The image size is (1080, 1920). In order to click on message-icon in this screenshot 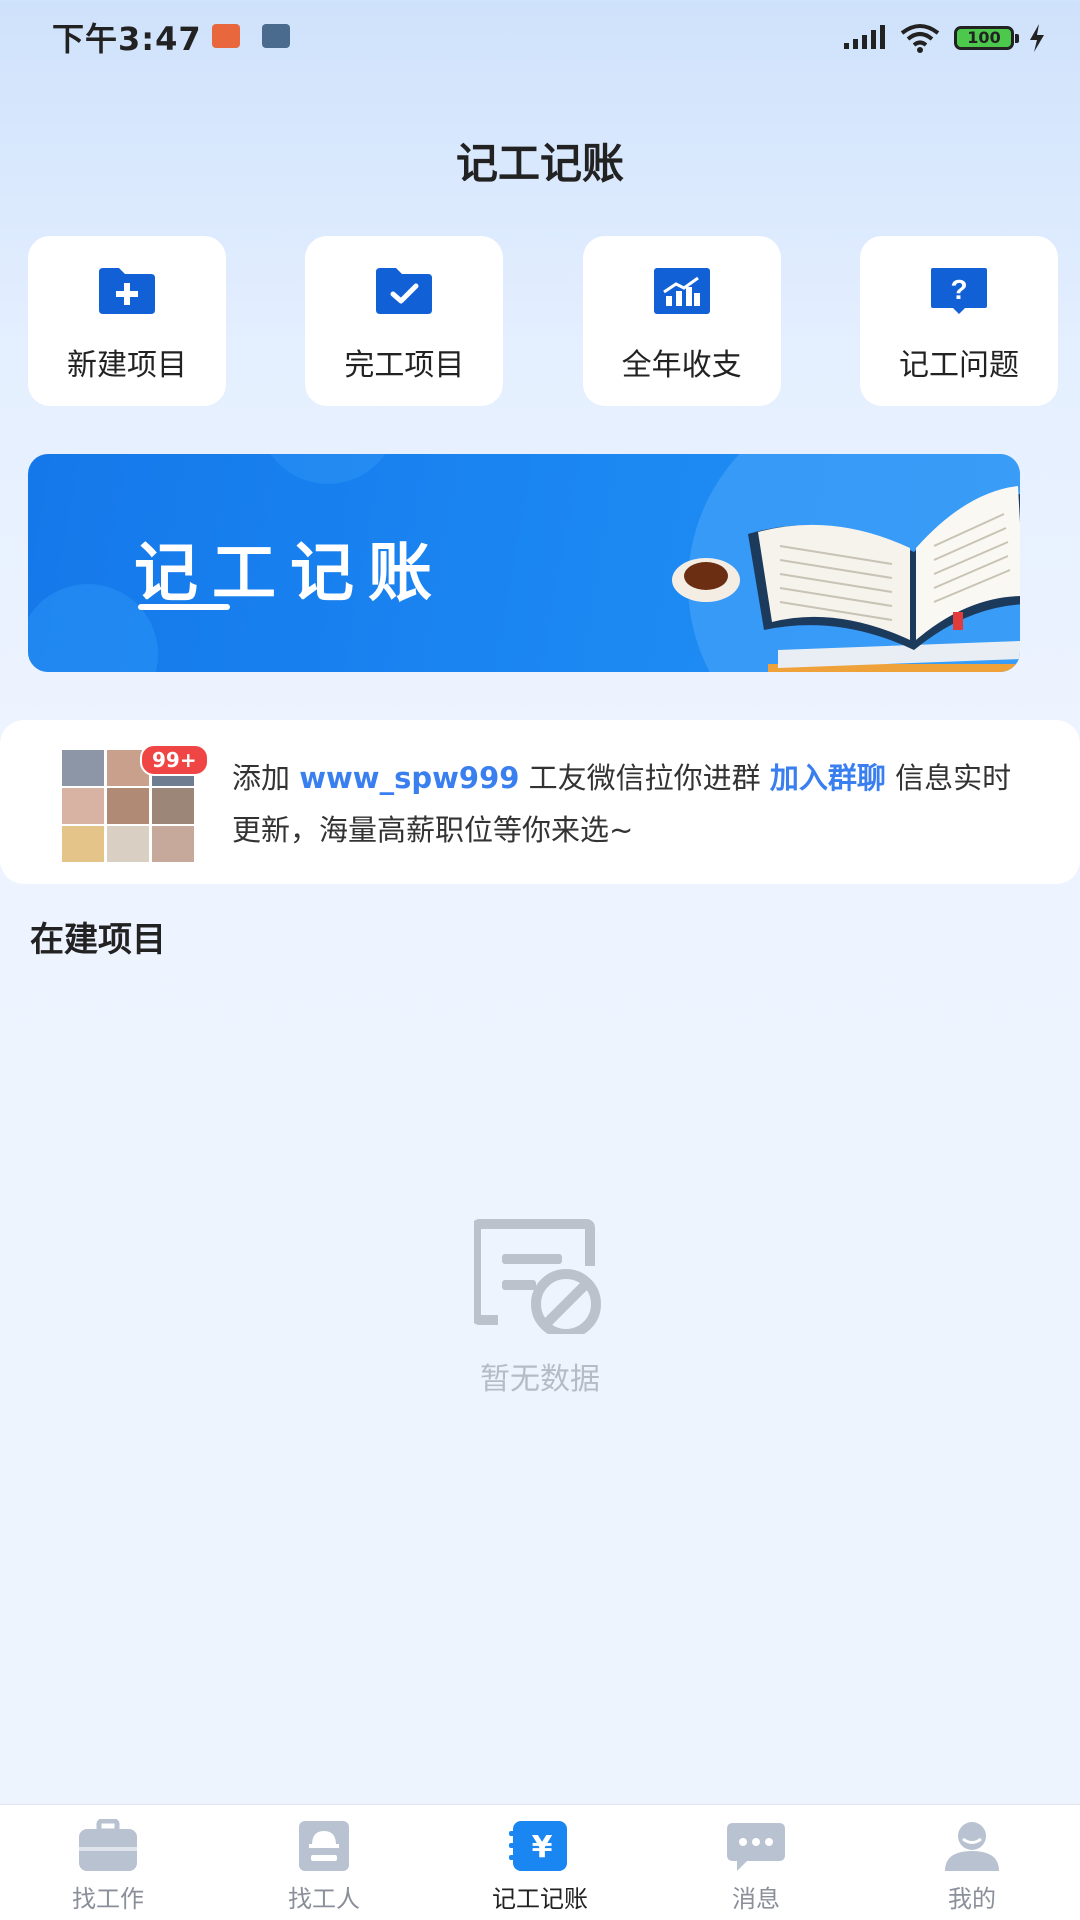, I will do `click(756, 1847)`.